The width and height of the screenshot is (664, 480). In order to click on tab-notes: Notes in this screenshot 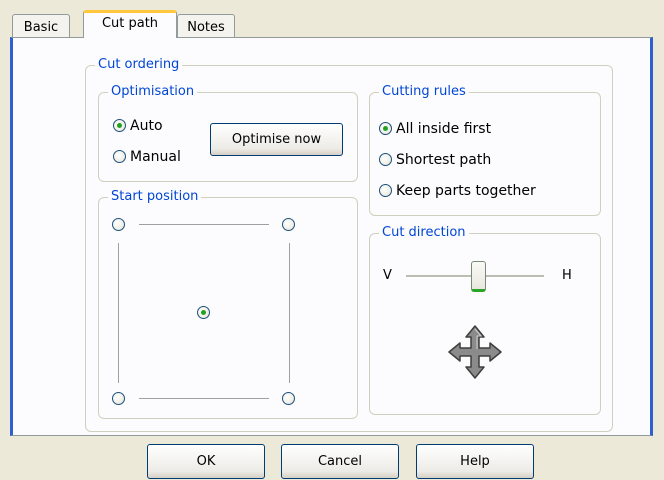, I will do `click(206, 26)`.